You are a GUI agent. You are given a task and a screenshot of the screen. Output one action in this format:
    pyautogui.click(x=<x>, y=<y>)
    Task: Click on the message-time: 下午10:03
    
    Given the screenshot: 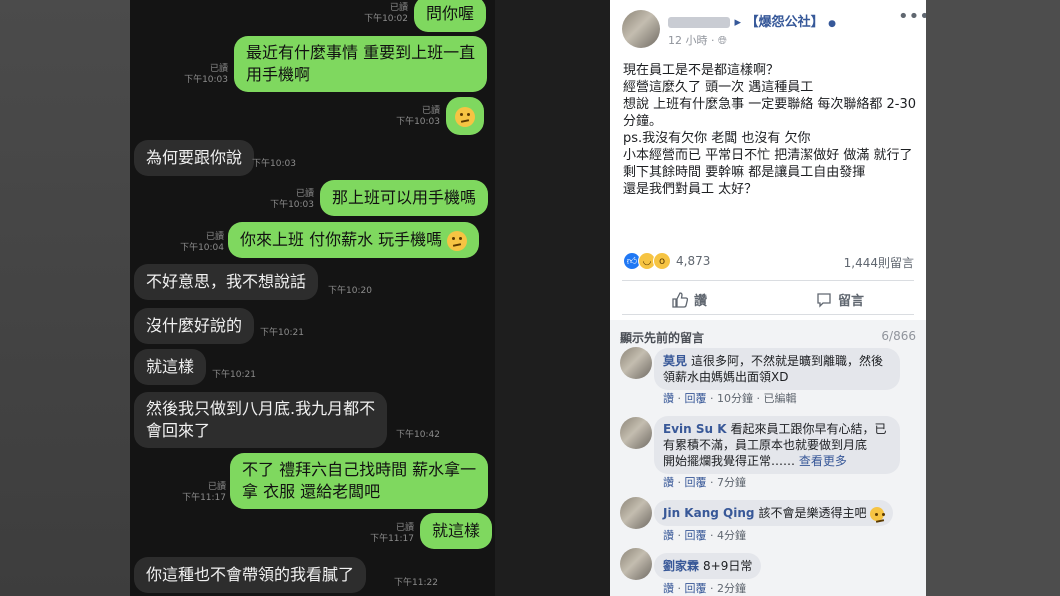 What is the action you would take?
    pyautogui.click(x=274, y=164)
    